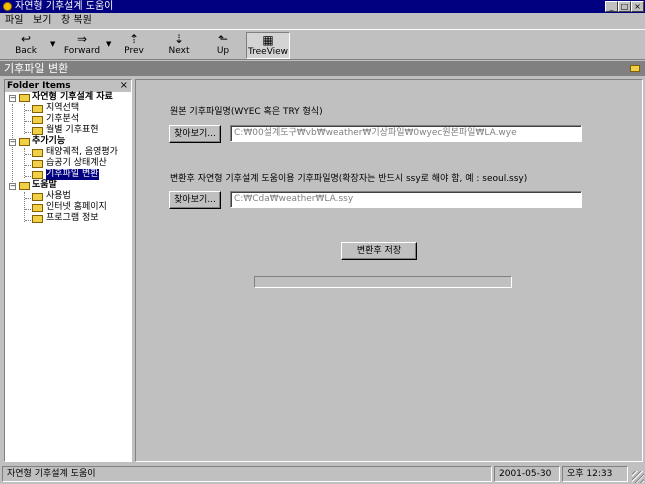 The image size is (645, 484). Describe the element at coordinates (39, 86) in the screenshot. I see `tree-header-title: Folder Items` at that location.